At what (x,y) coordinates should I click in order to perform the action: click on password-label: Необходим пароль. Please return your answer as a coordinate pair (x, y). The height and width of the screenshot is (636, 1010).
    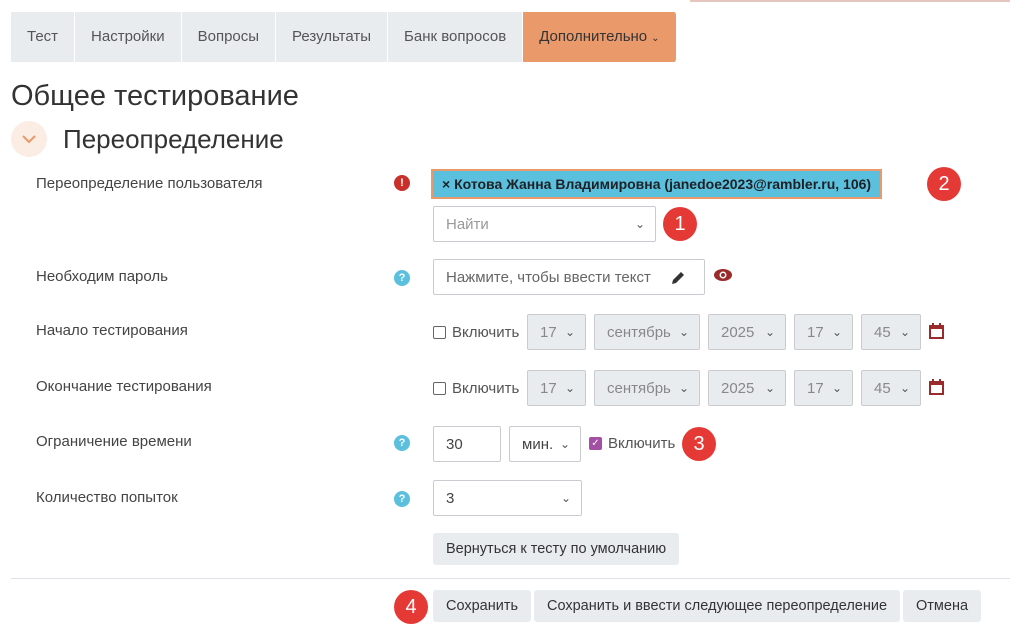
    Looking at the image, I should click on (102, 276).